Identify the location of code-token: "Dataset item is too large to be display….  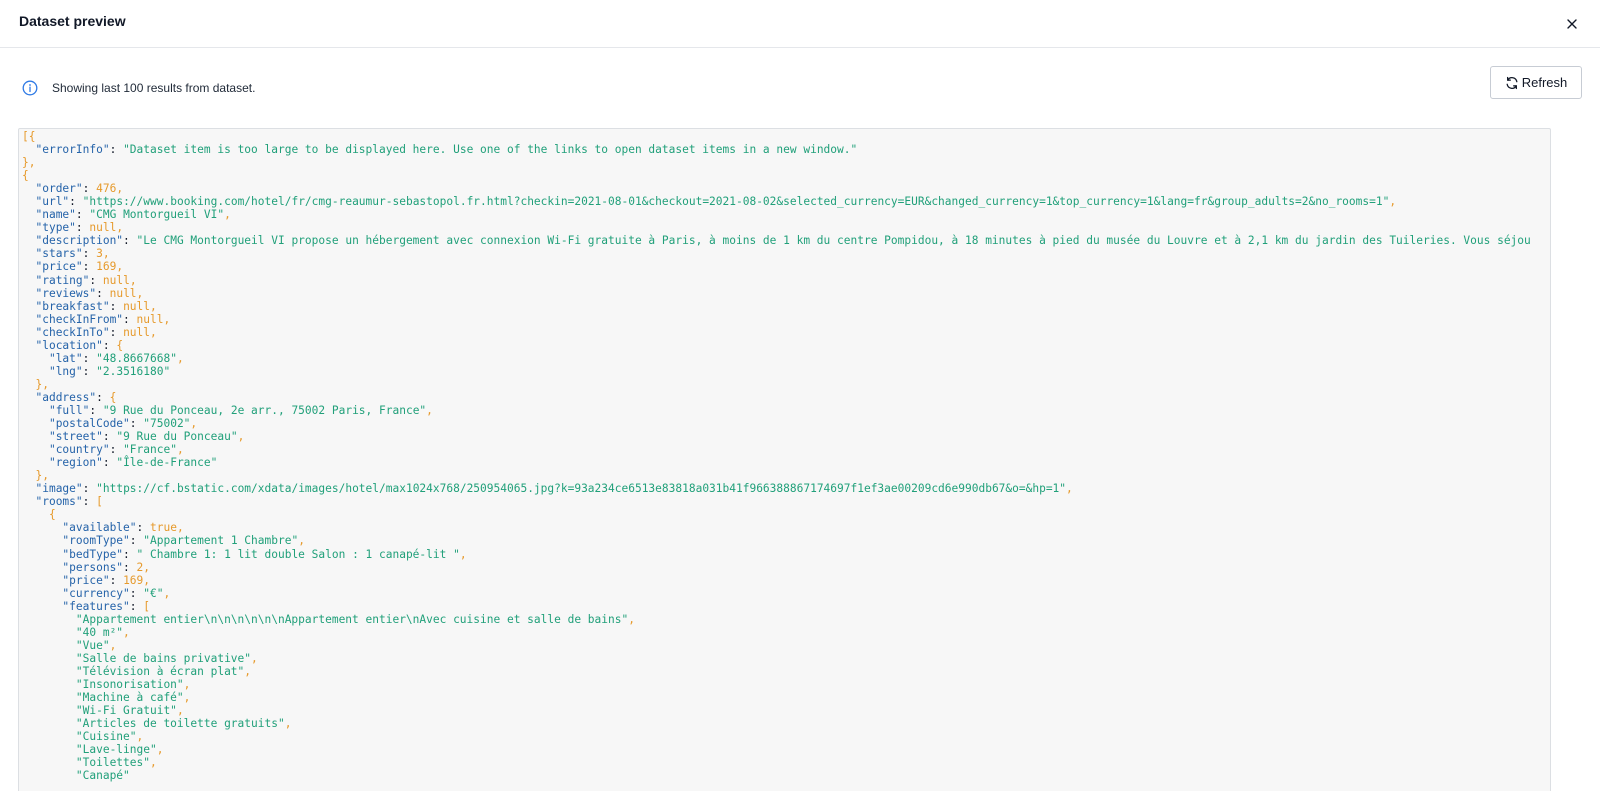
(490, 150).